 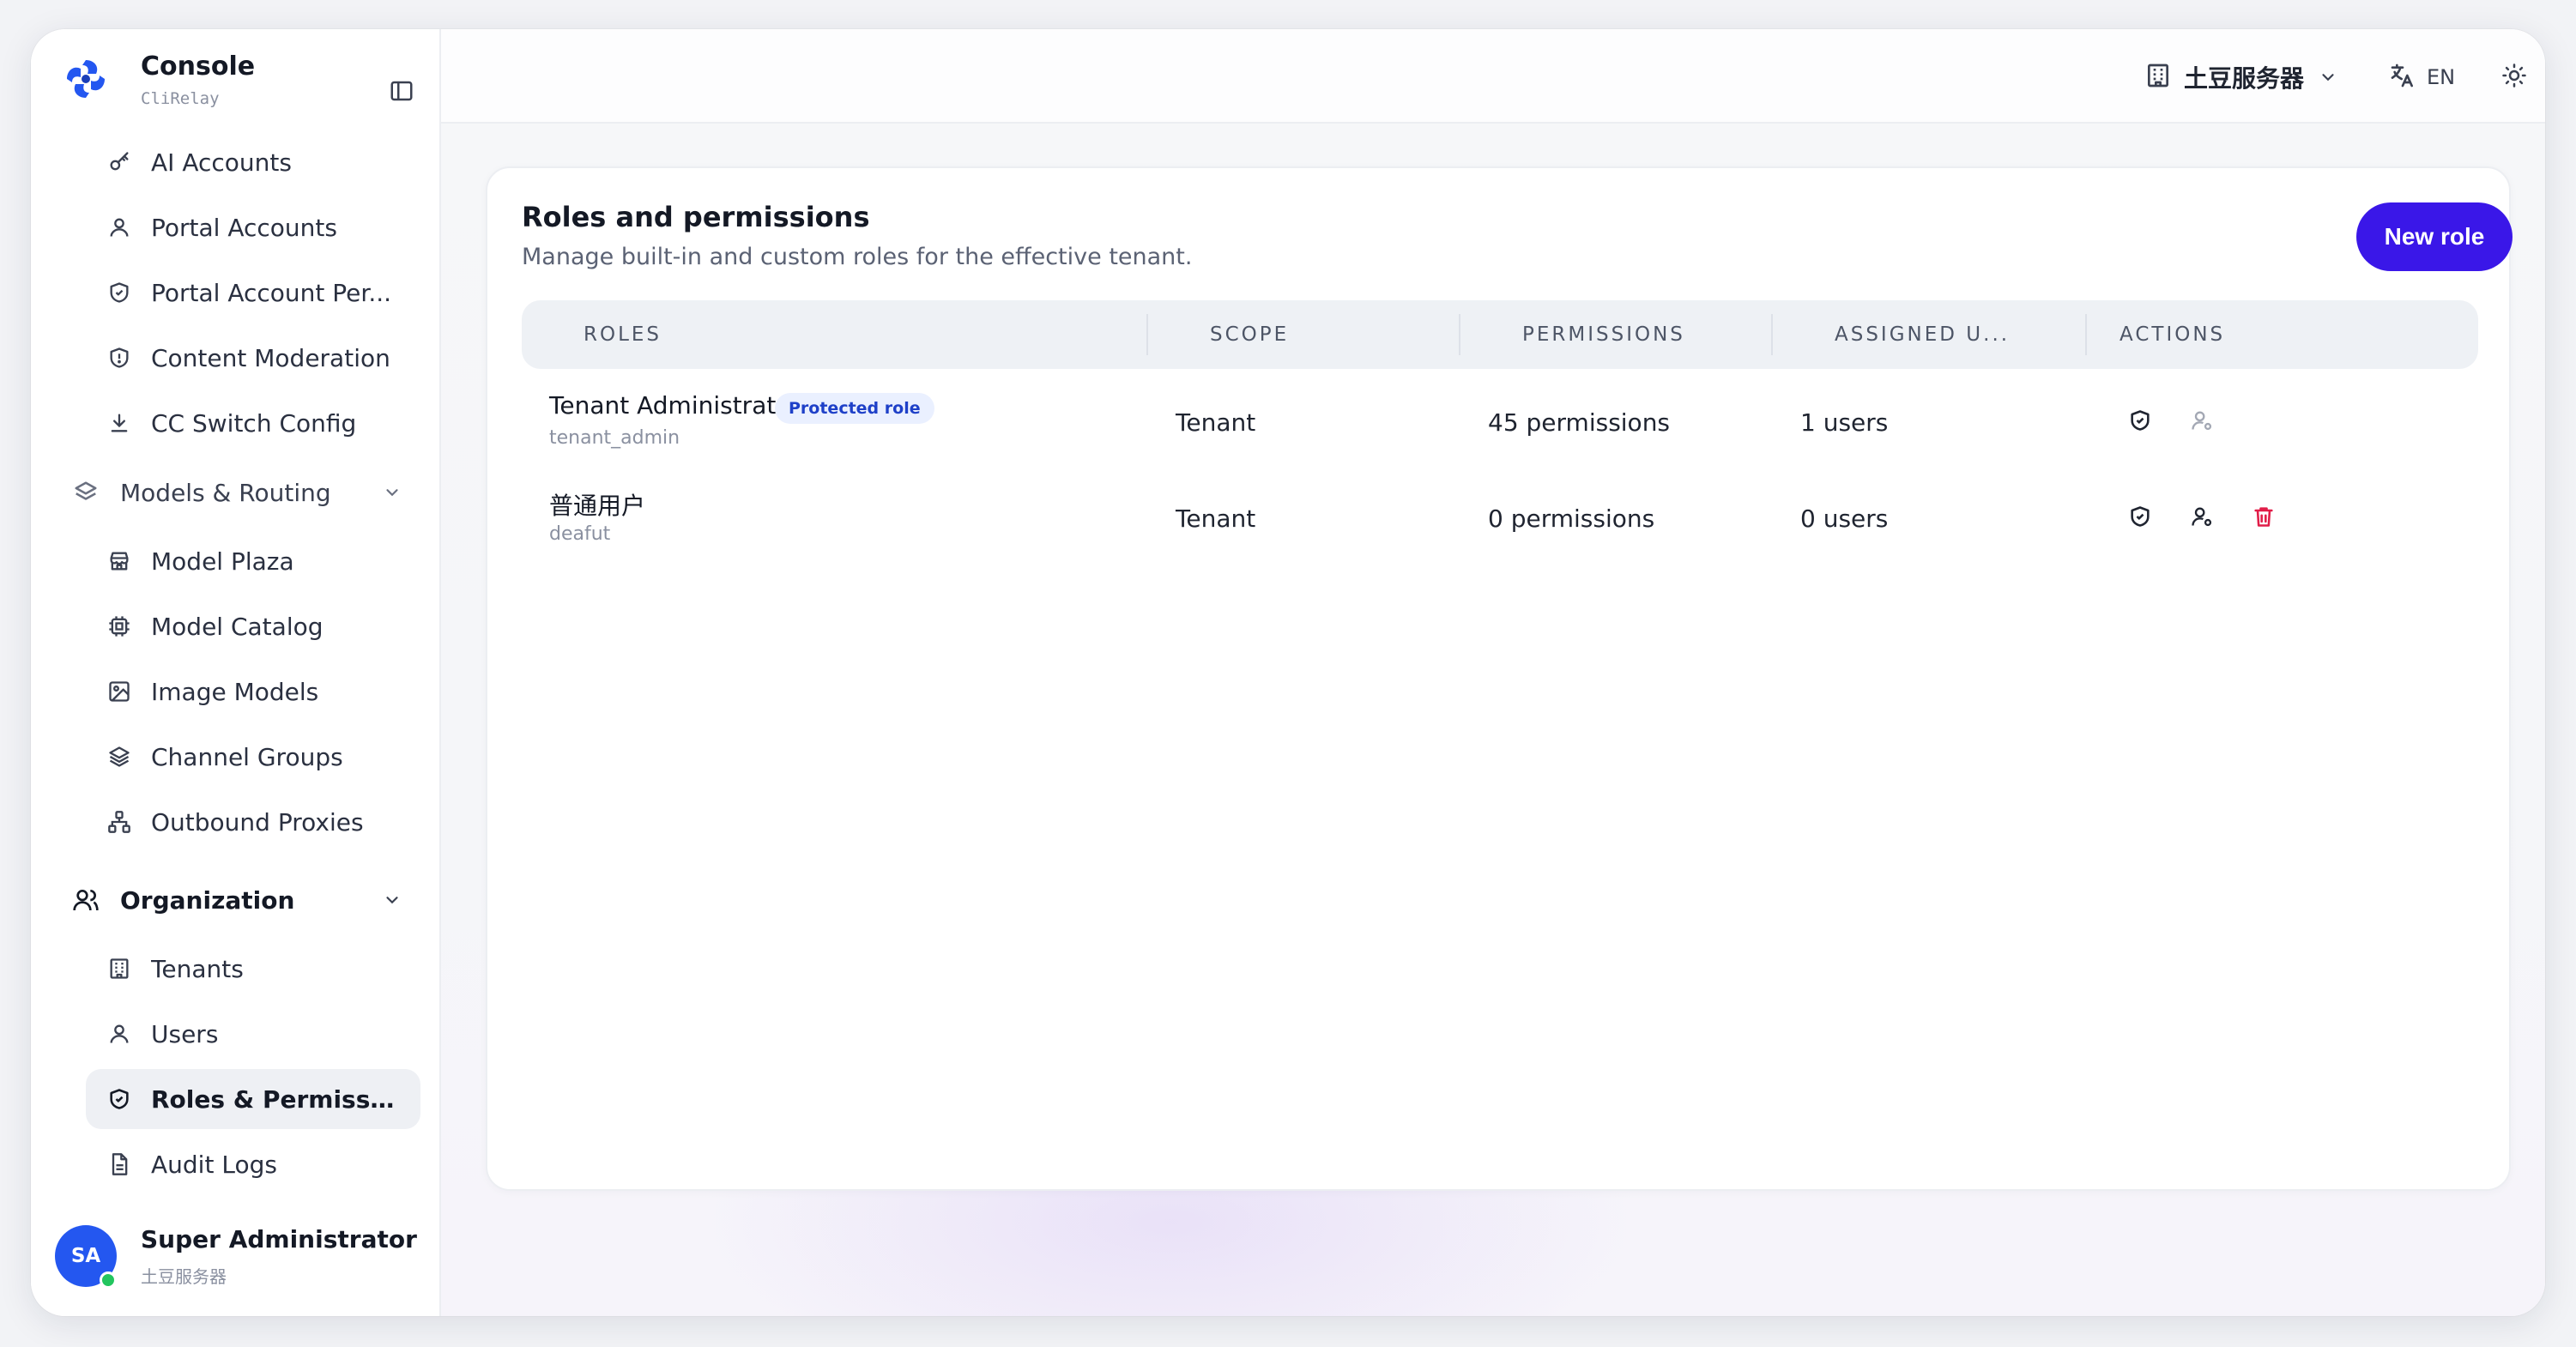 What do you see at coordinates (2441, 77) in the screenshot?
I see `language-label: EN` at bounding box center [2441, 77].